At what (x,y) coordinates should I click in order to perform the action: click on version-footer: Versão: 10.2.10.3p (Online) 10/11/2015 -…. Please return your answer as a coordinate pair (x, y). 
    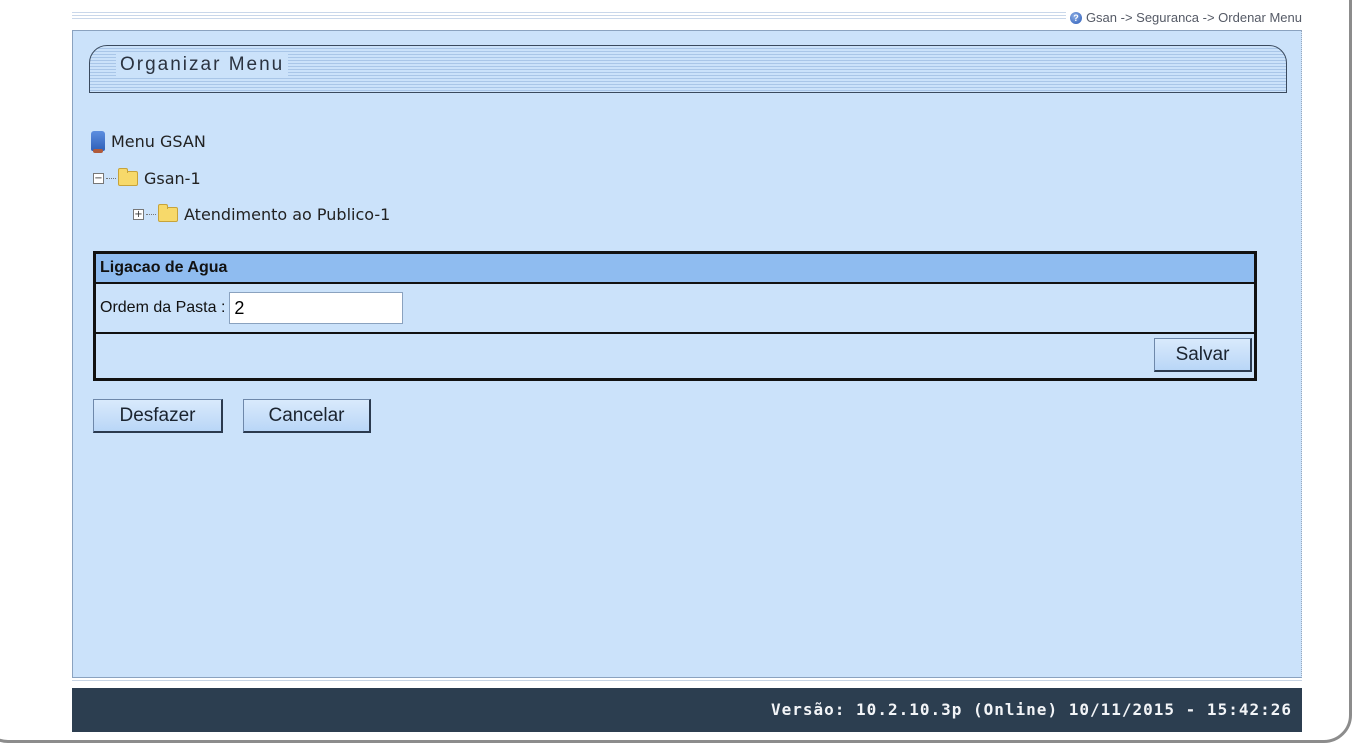
    Looking at the image, I should click on (687, 710).